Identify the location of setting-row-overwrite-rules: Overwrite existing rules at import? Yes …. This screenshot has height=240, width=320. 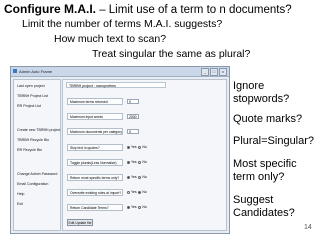
(142, 192).